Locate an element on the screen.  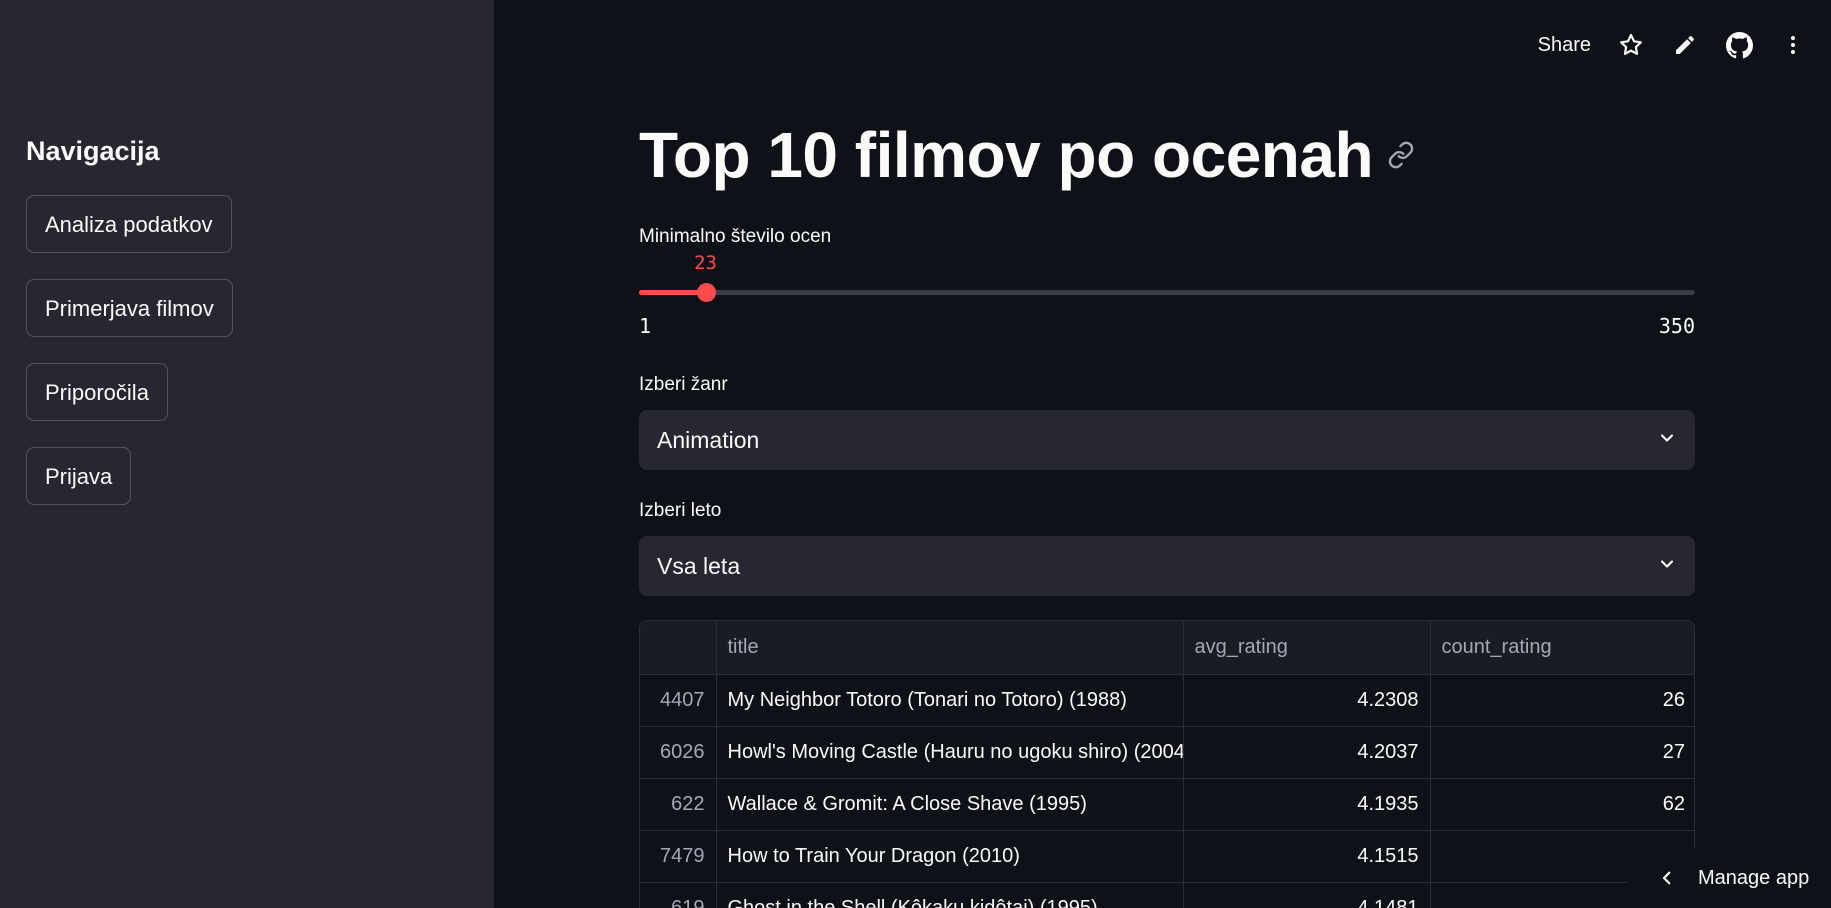
share-button: Share is located at coordinates (1564, 45).